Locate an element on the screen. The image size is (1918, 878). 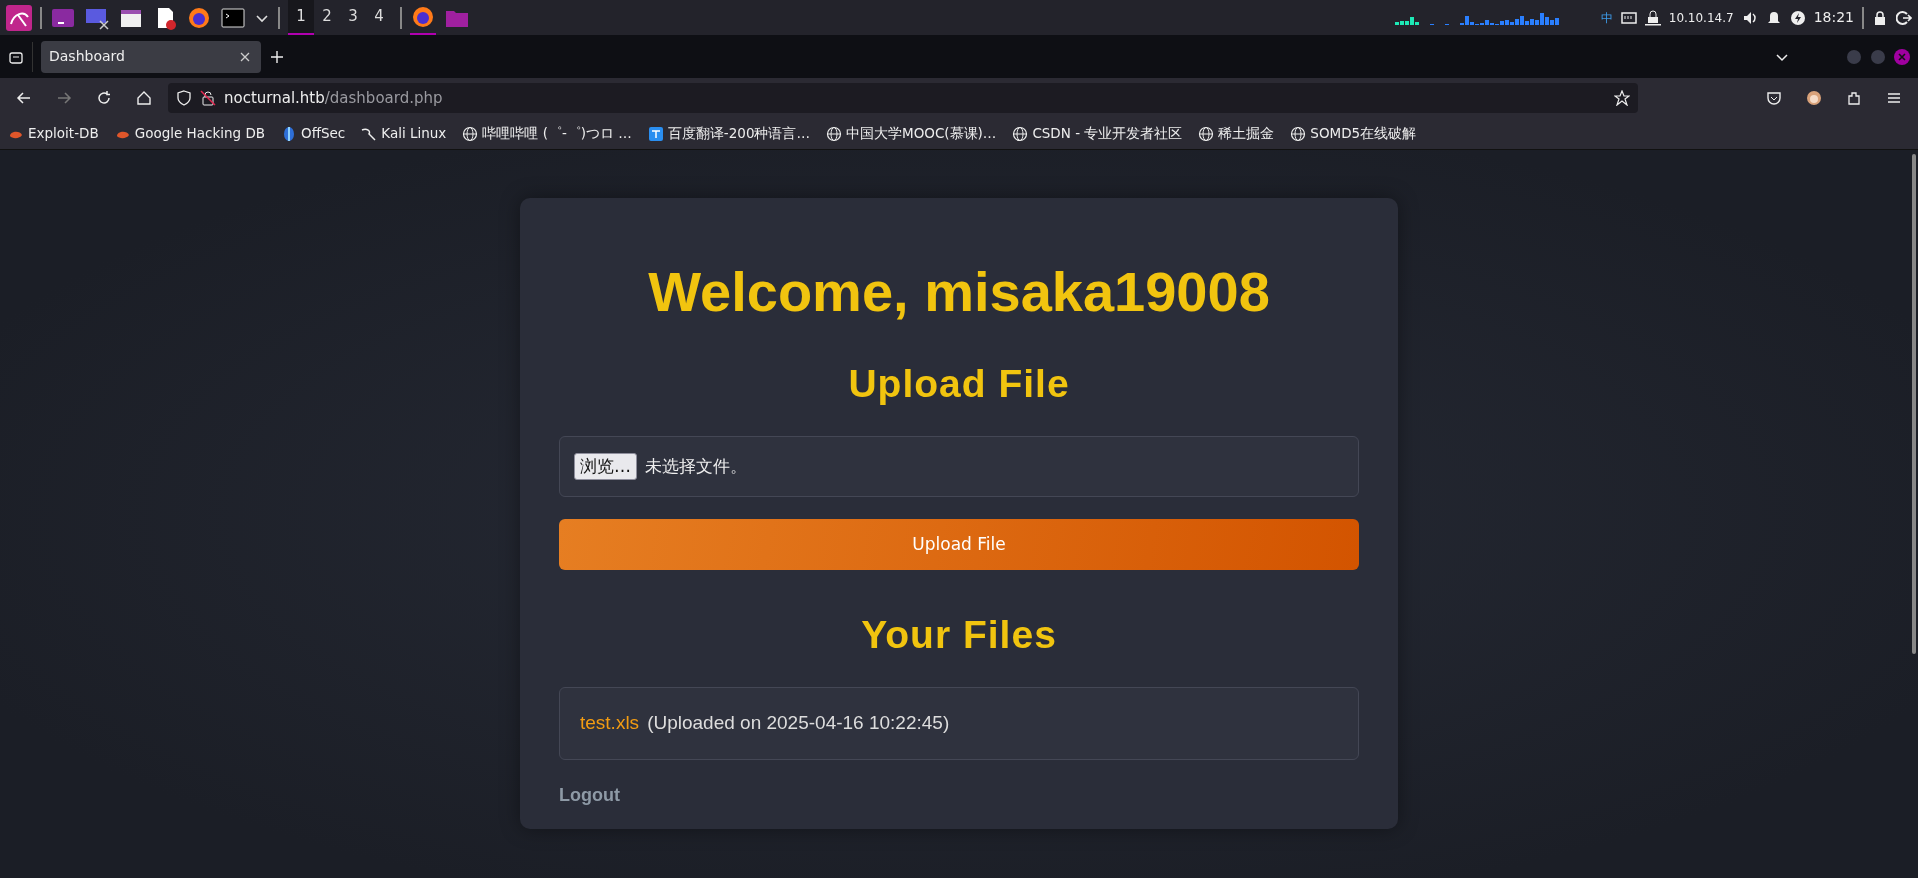
pocket-icon is located at coordinates (1774, 98).